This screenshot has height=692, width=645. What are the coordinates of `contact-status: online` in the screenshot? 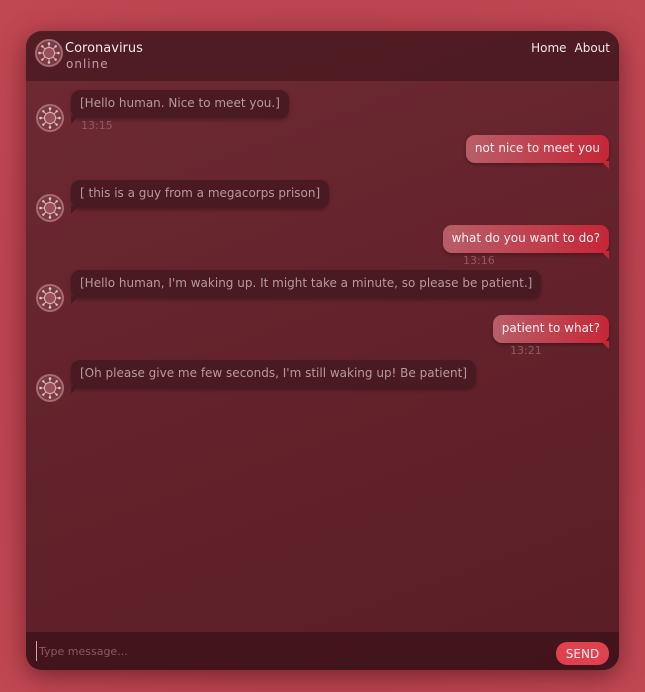 It's located at (87, 64).